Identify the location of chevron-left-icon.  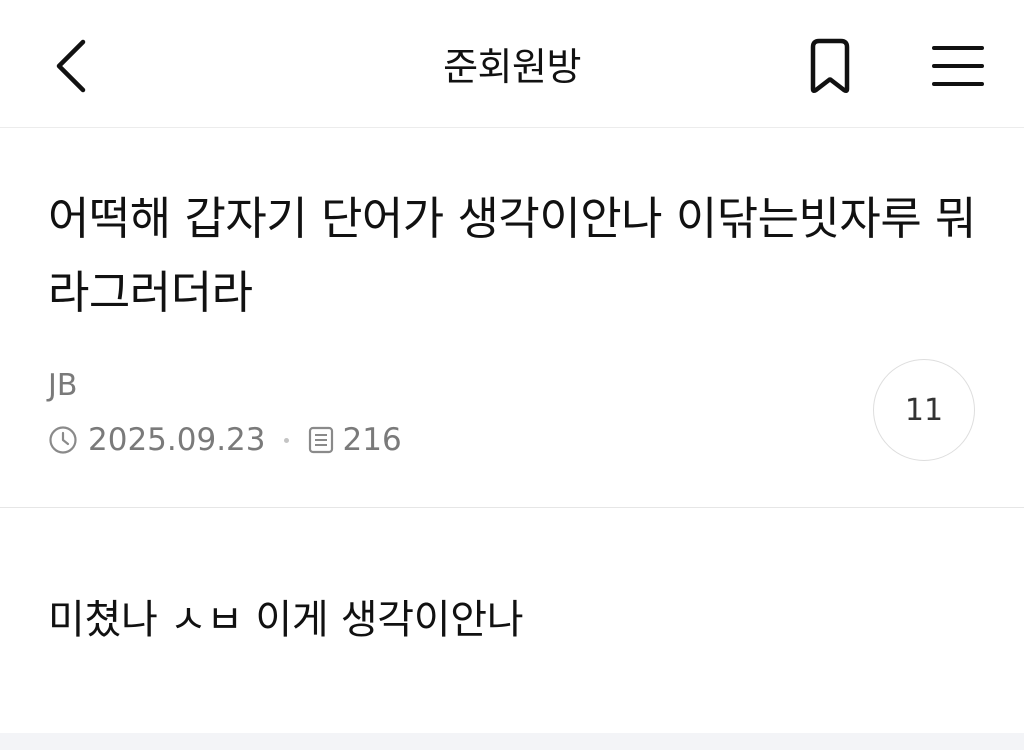
(71, 66).